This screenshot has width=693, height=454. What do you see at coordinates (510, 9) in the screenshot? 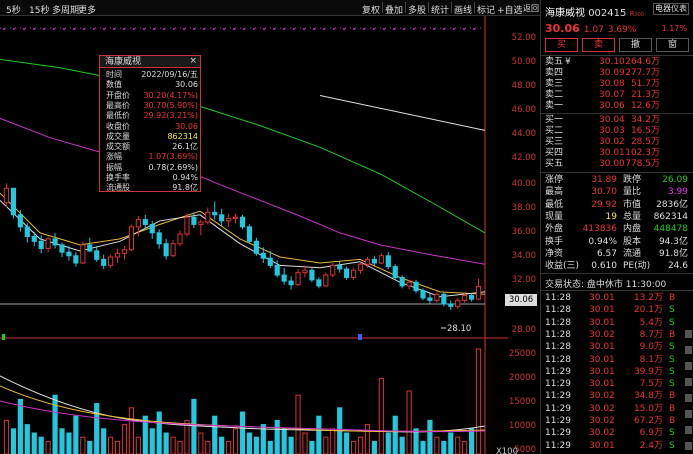
I see `add-watchlist-button: +自选` at bounding box center [510, 9].